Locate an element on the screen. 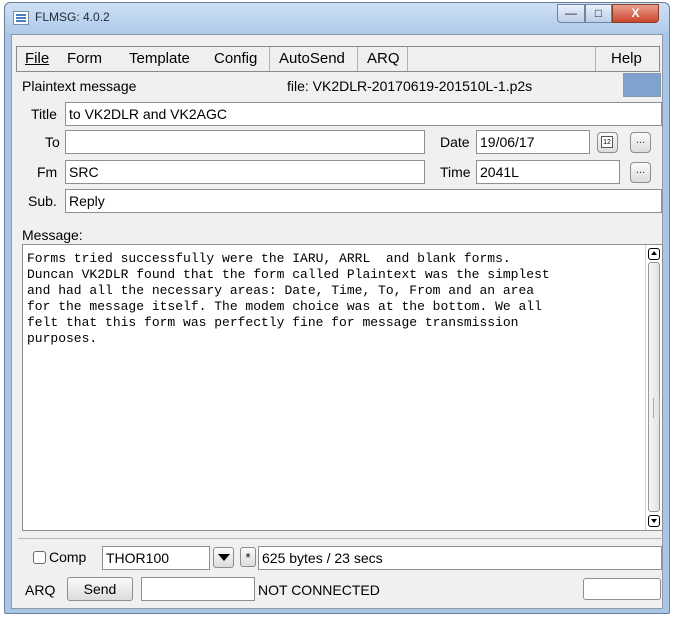 Image resolution: width=674 pixels, height=620 pixels. calendar-button: 12 is located at coordinates (607, 142).